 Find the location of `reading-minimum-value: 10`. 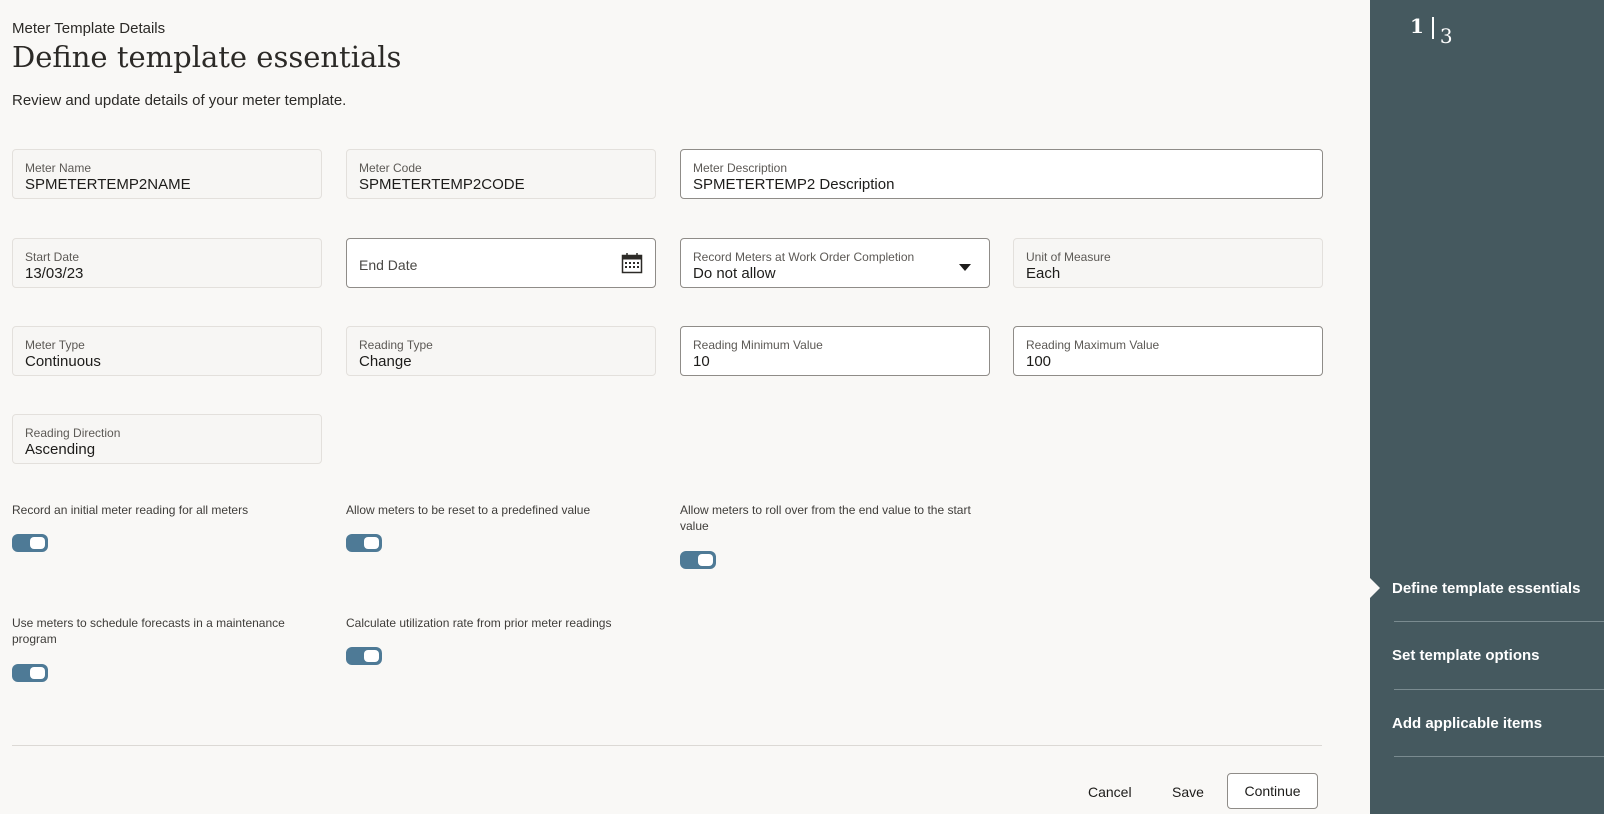

reading-minimum-value: 10 is located at coordinates (701, 361).